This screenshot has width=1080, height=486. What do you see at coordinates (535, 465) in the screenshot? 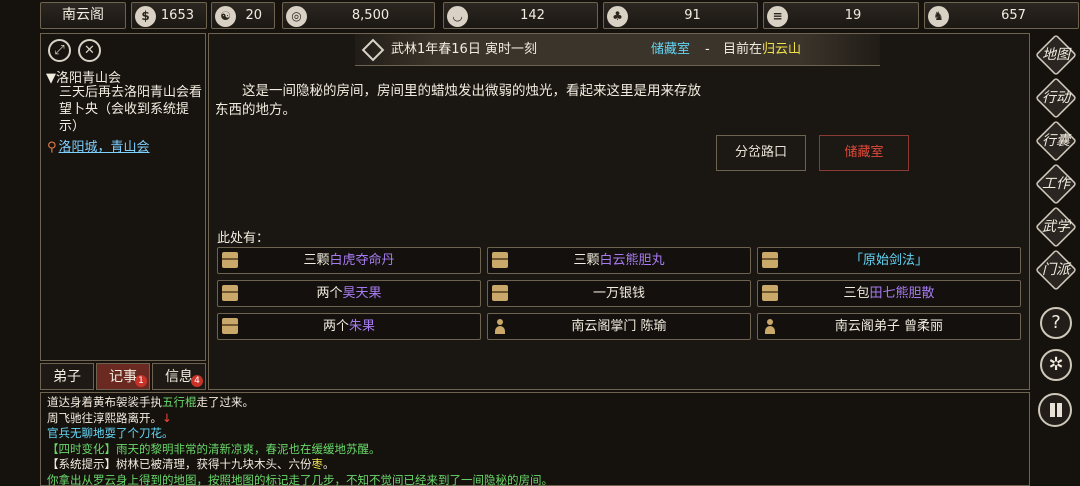
I see `log-line: 【系统提示】树林已被清理，获得十九块木头、六份枣。` at bounding box center [535, 465].